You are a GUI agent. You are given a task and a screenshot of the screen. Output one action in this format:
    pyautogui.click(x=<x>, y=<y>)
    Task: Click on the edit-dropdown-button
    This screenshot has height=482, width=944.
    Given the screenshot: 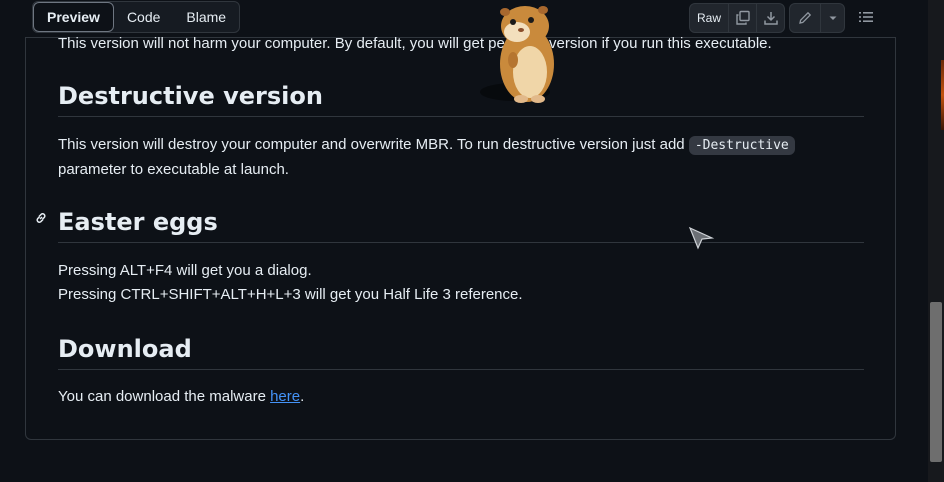 What is the action you would take?
    pyautogui.click(x=832, y=18)
    